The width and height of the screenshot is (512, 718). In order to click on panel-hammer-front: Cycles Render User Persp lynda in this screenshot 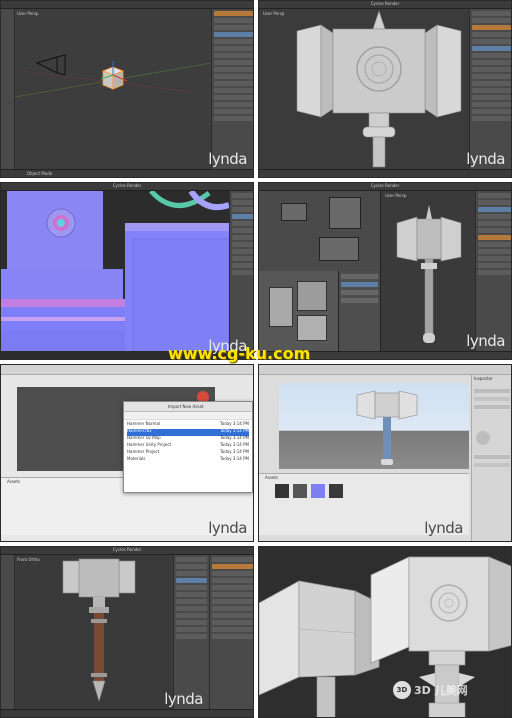, I will do `click(385, 89)`.